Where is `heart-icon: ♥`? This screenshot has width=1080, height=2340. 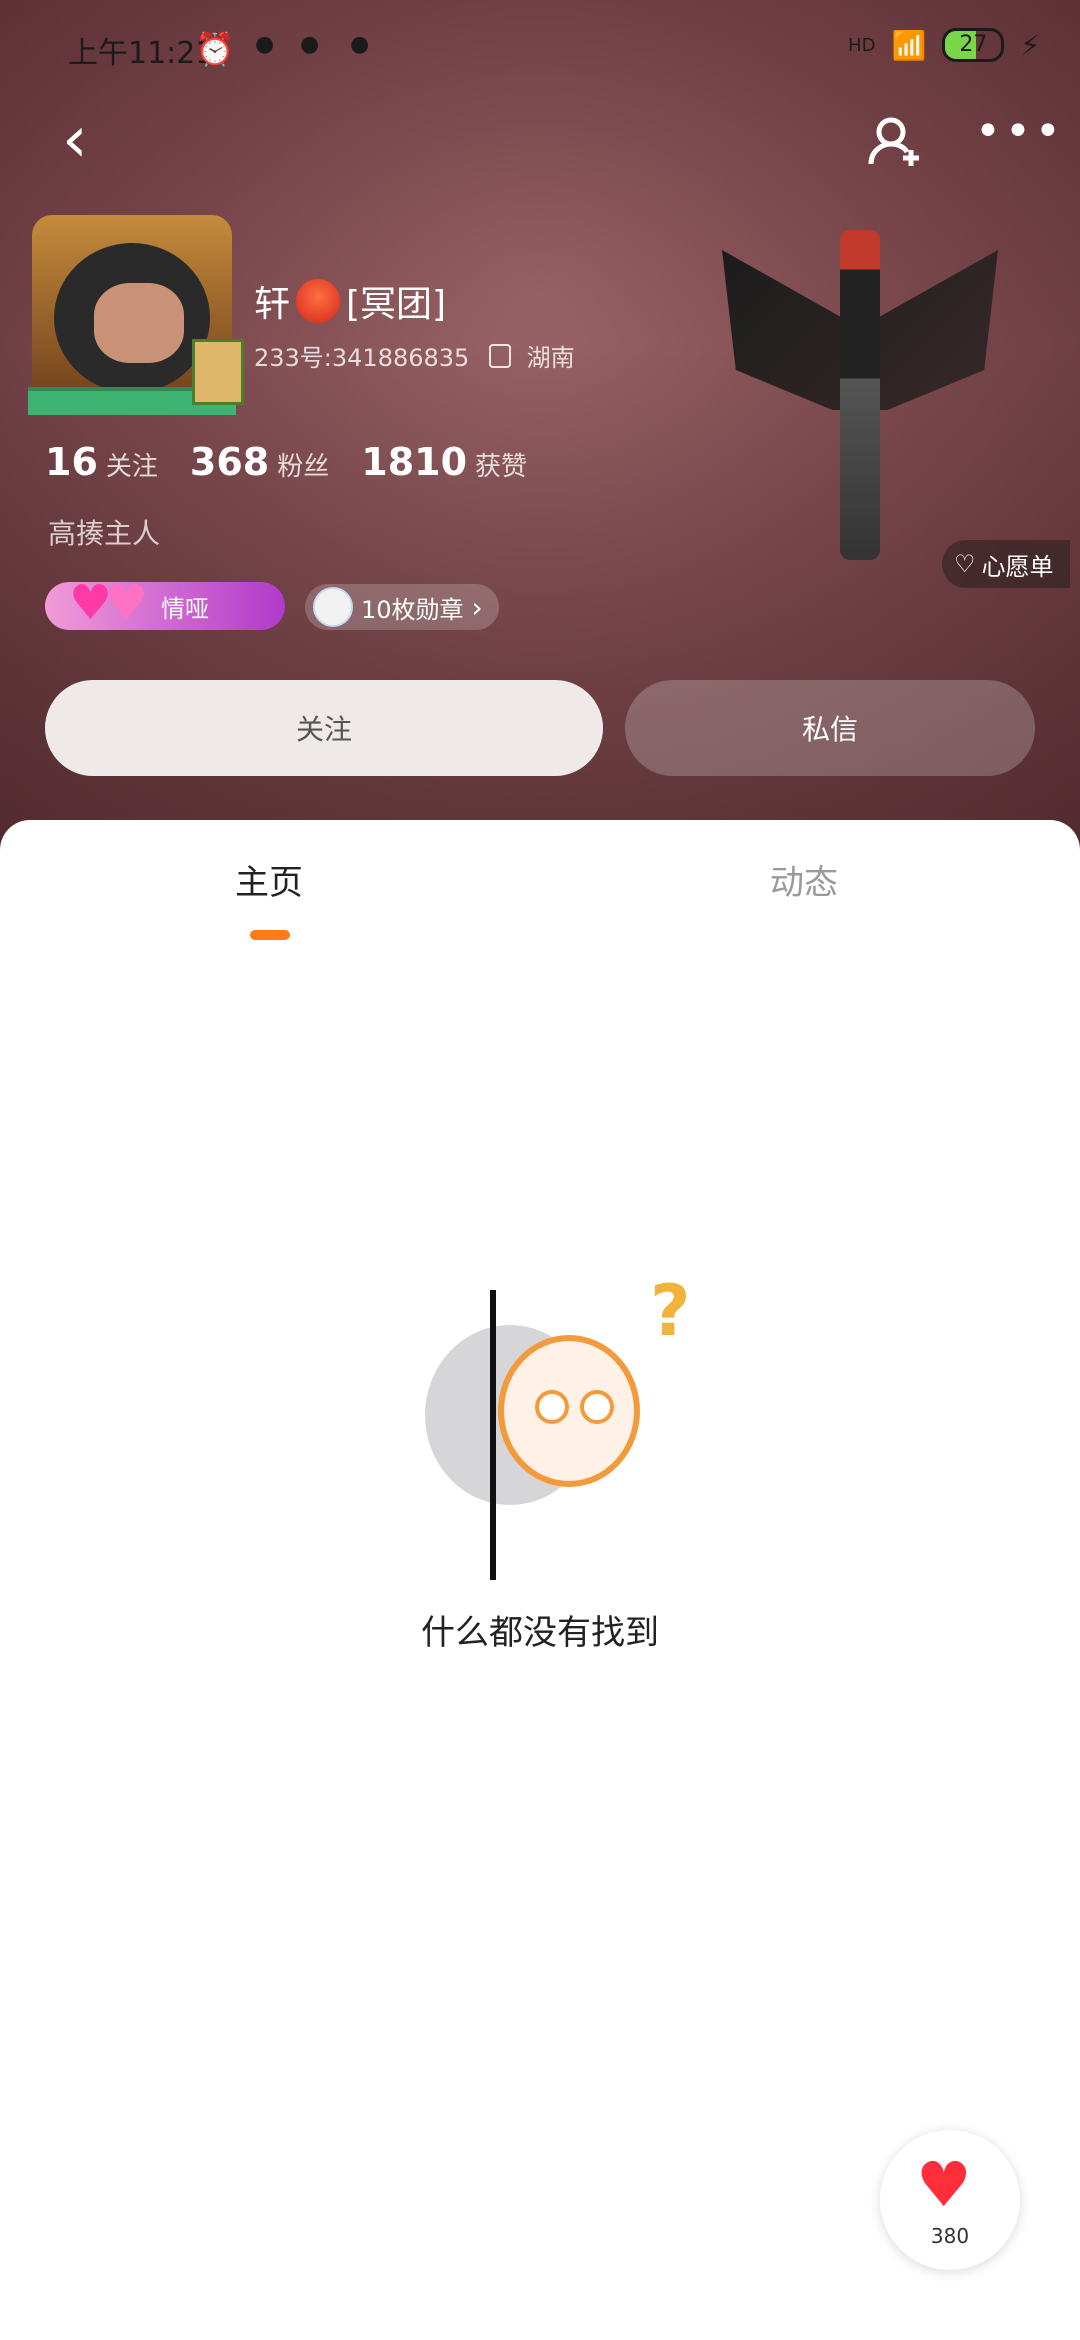
heart-icon: ♥ is located at coordinates (944, 2184).